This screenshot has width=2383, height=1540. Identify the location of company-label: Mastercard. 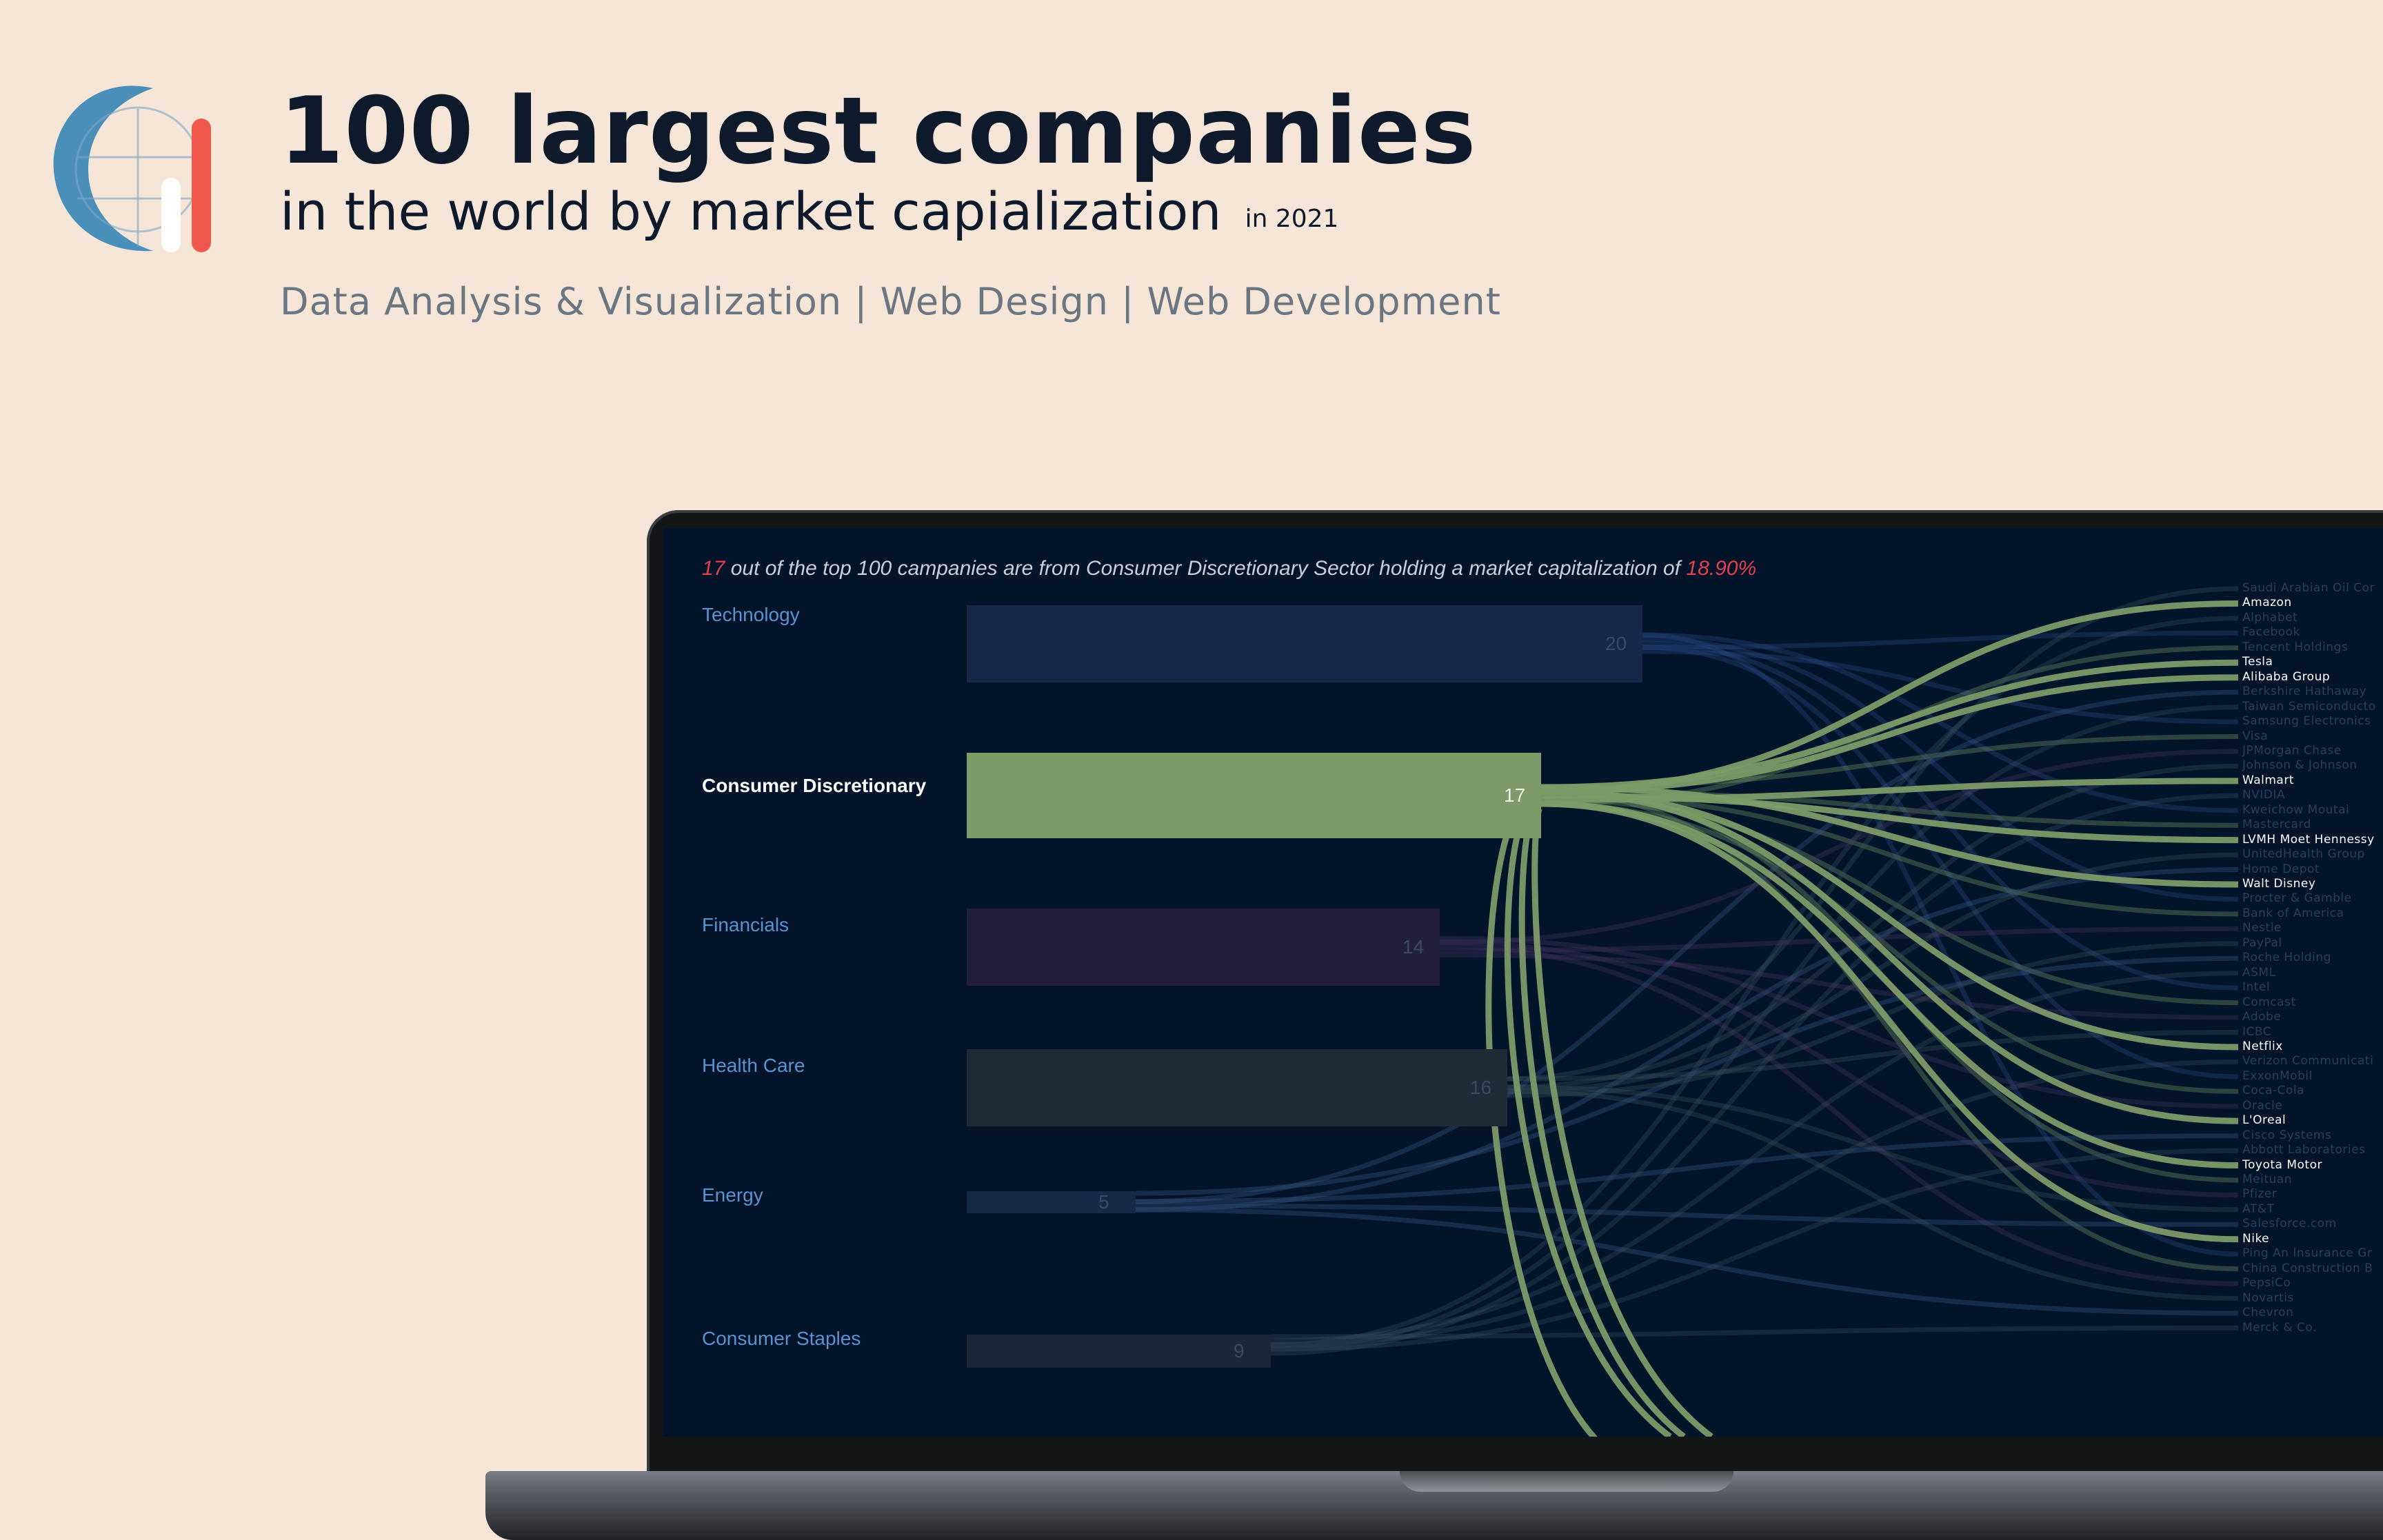
(2276, 825).